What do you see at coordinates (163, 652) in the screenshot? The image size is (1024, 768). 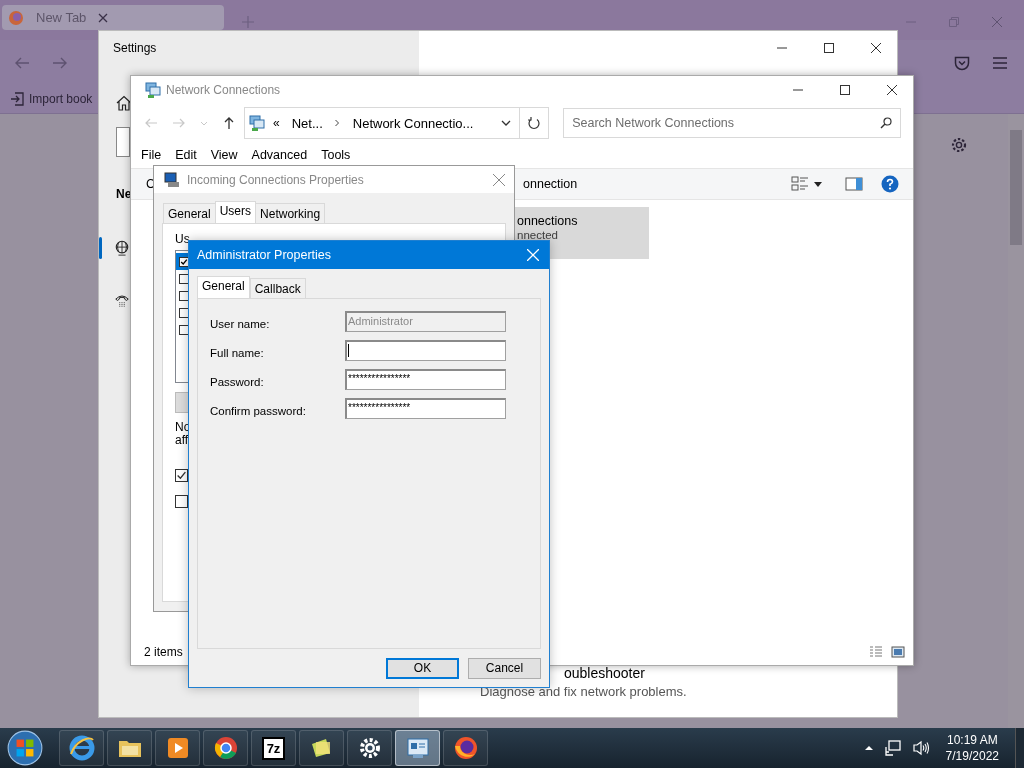 I see `item-count: 2 items` at bounding box center [163, 652].